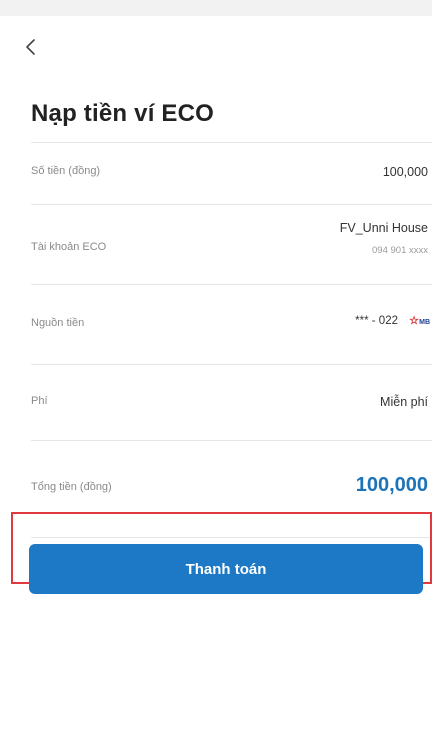 This screenshot has height=742, width=432. Describe the element at coordinates (226, 569) in the screenshot. I see `pay-button: Thanh toán` at that location.